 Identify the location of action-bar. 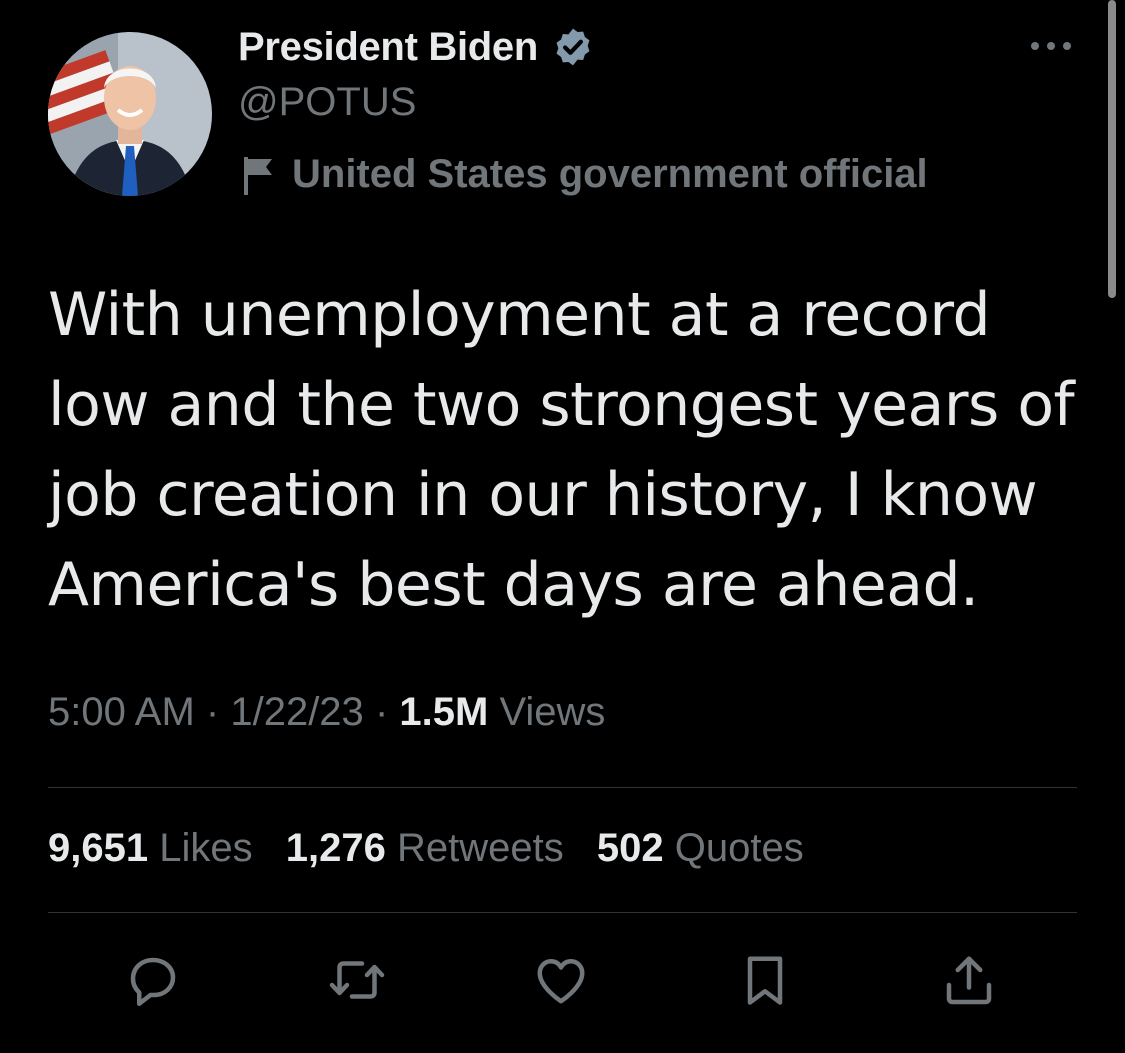
(562, 980).